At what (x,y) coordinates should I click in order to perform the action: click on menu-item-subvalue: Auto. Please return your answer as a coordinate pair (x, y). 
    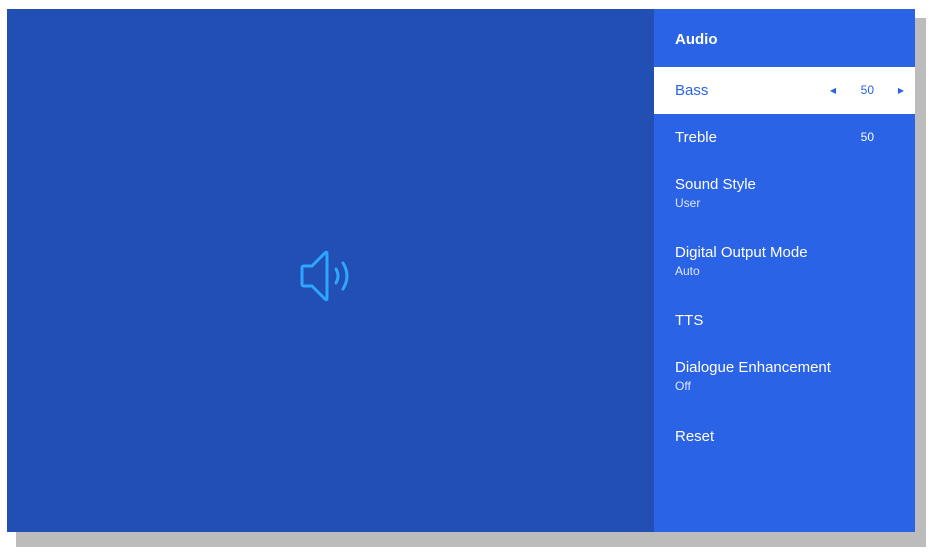
    Looking at the image, I should click on (687, 271).